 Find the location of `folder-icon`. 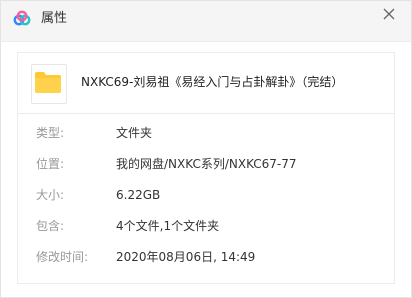

folder-icon is located at coordinates (49, 84).